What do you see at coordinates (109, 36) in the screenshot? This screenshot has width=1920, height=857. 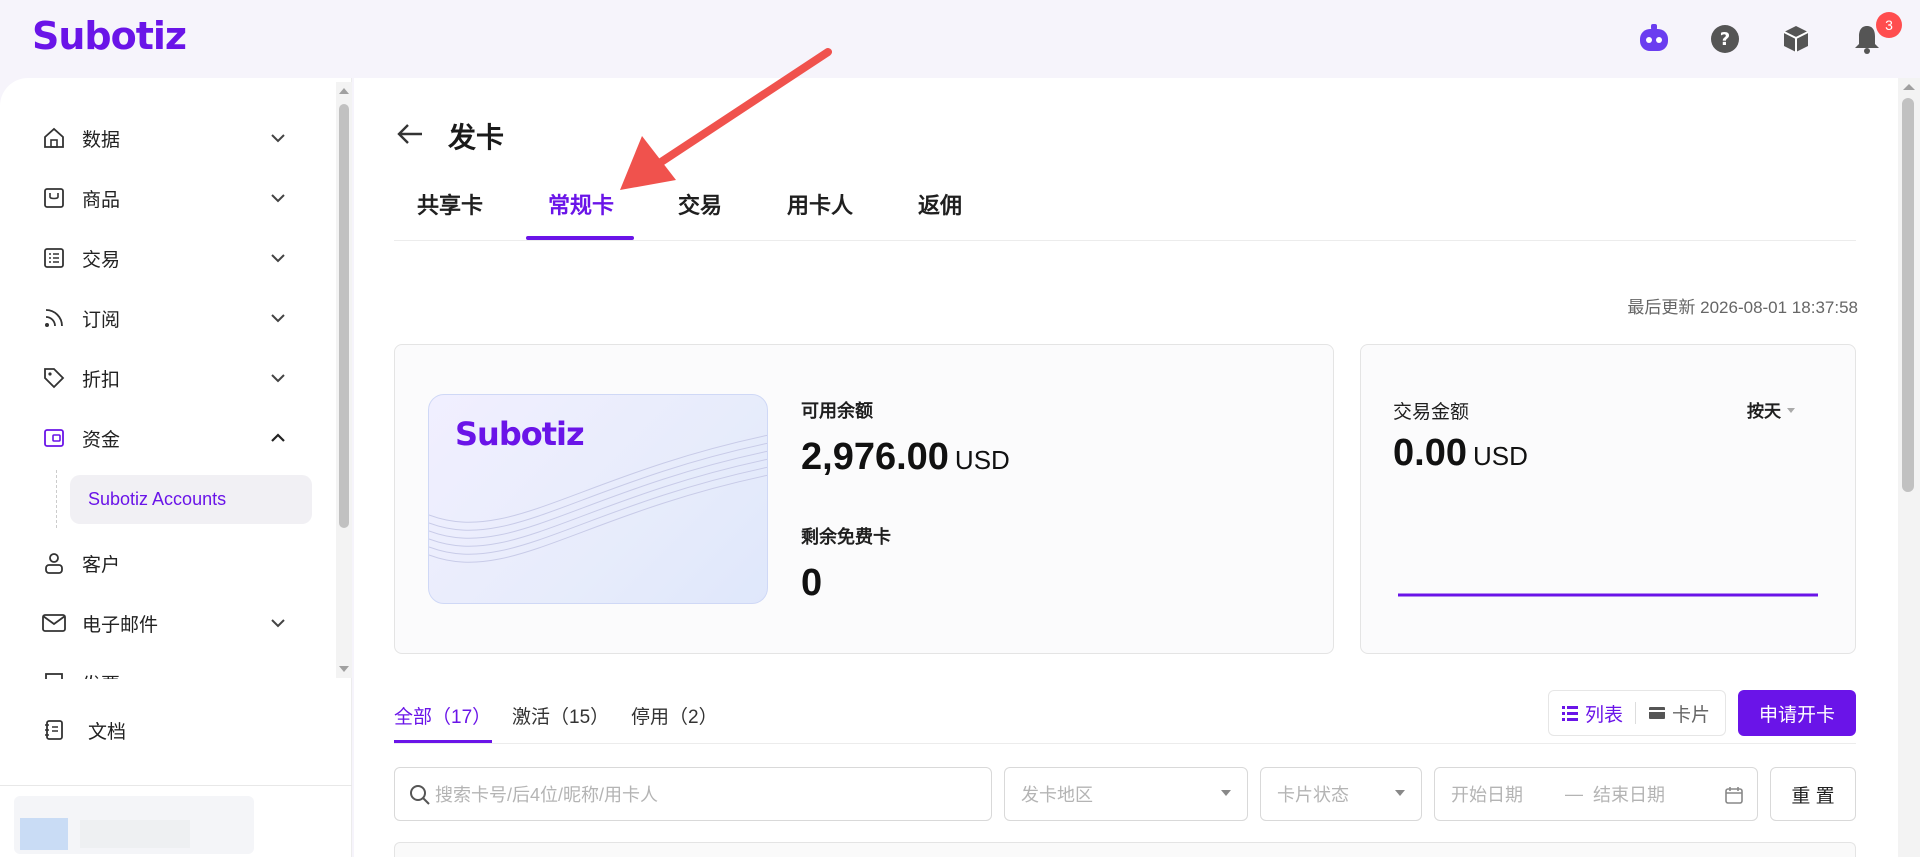 I see `app-logo: Subotiz` at bounding box center [109, 36].